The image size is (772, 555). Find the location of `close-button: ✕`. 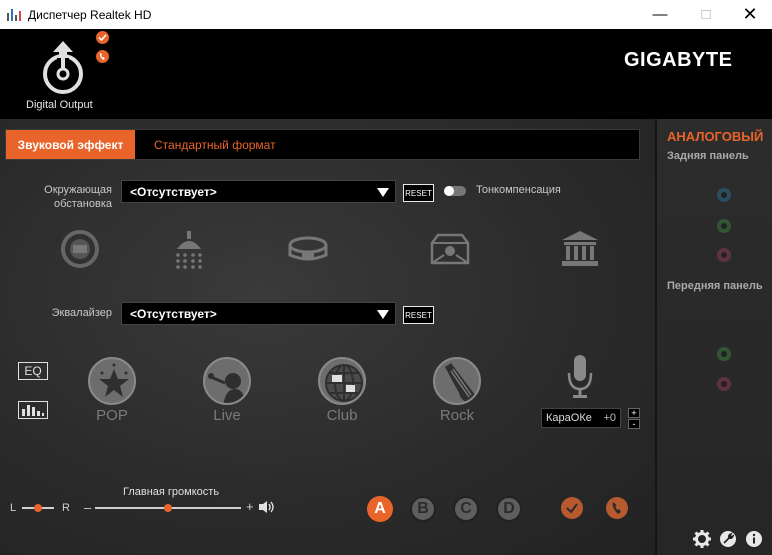

close-button: ✕ is located at coordinates (749, 14).